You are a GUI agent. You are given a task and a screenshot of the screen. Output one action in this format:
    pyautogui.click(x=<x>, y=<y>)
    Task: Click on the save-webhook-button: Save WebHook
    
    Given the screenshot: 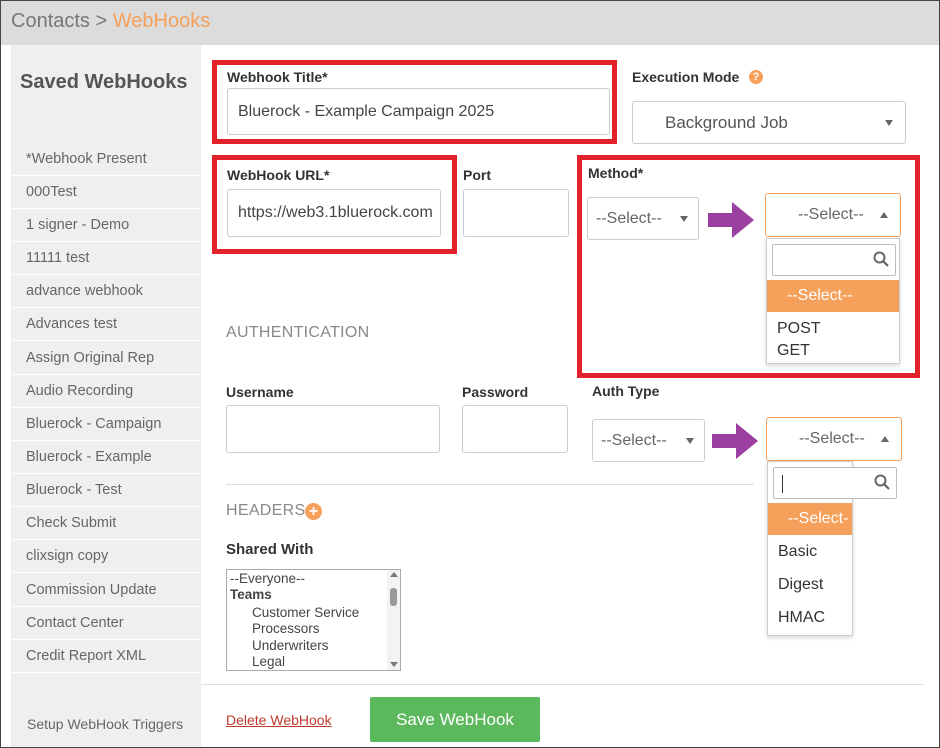 What is the action you would take?
    pyautogui.click(x=455, y=719)
    